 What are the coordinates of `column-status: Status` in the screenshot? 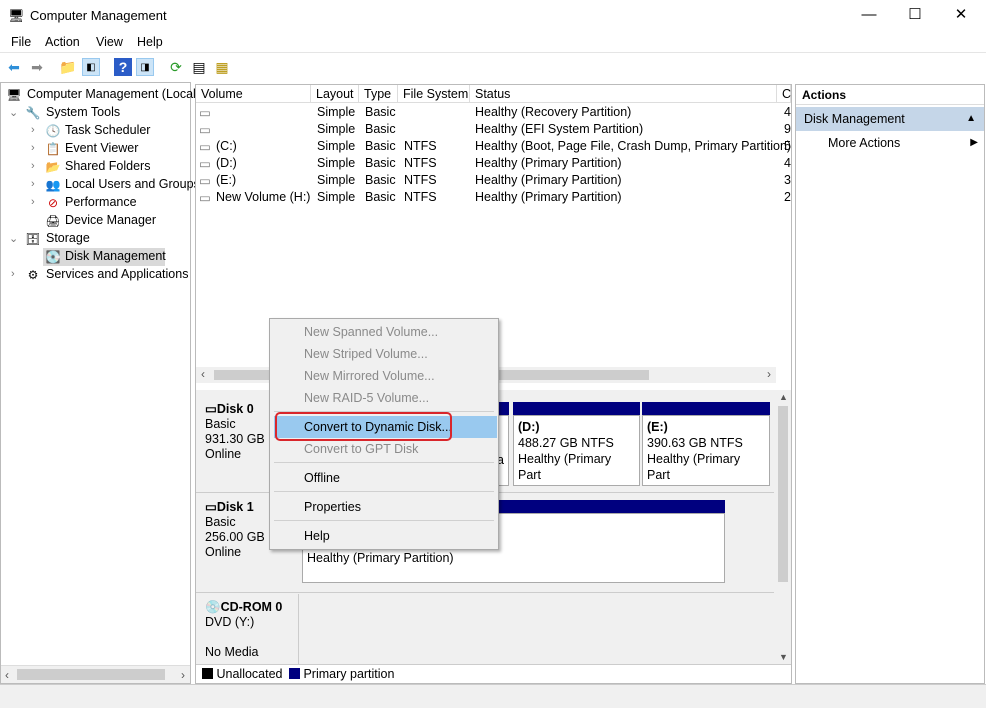 It's located at (623, 94).